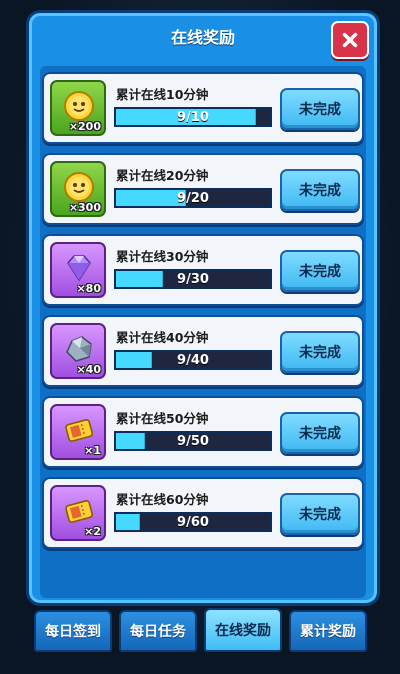 The height and width of the screenshot is (674, 400). Describe the element at coordinates (158, 631) in the screenshot. I see `tab-daily-tasks: 每日任务` at that location.